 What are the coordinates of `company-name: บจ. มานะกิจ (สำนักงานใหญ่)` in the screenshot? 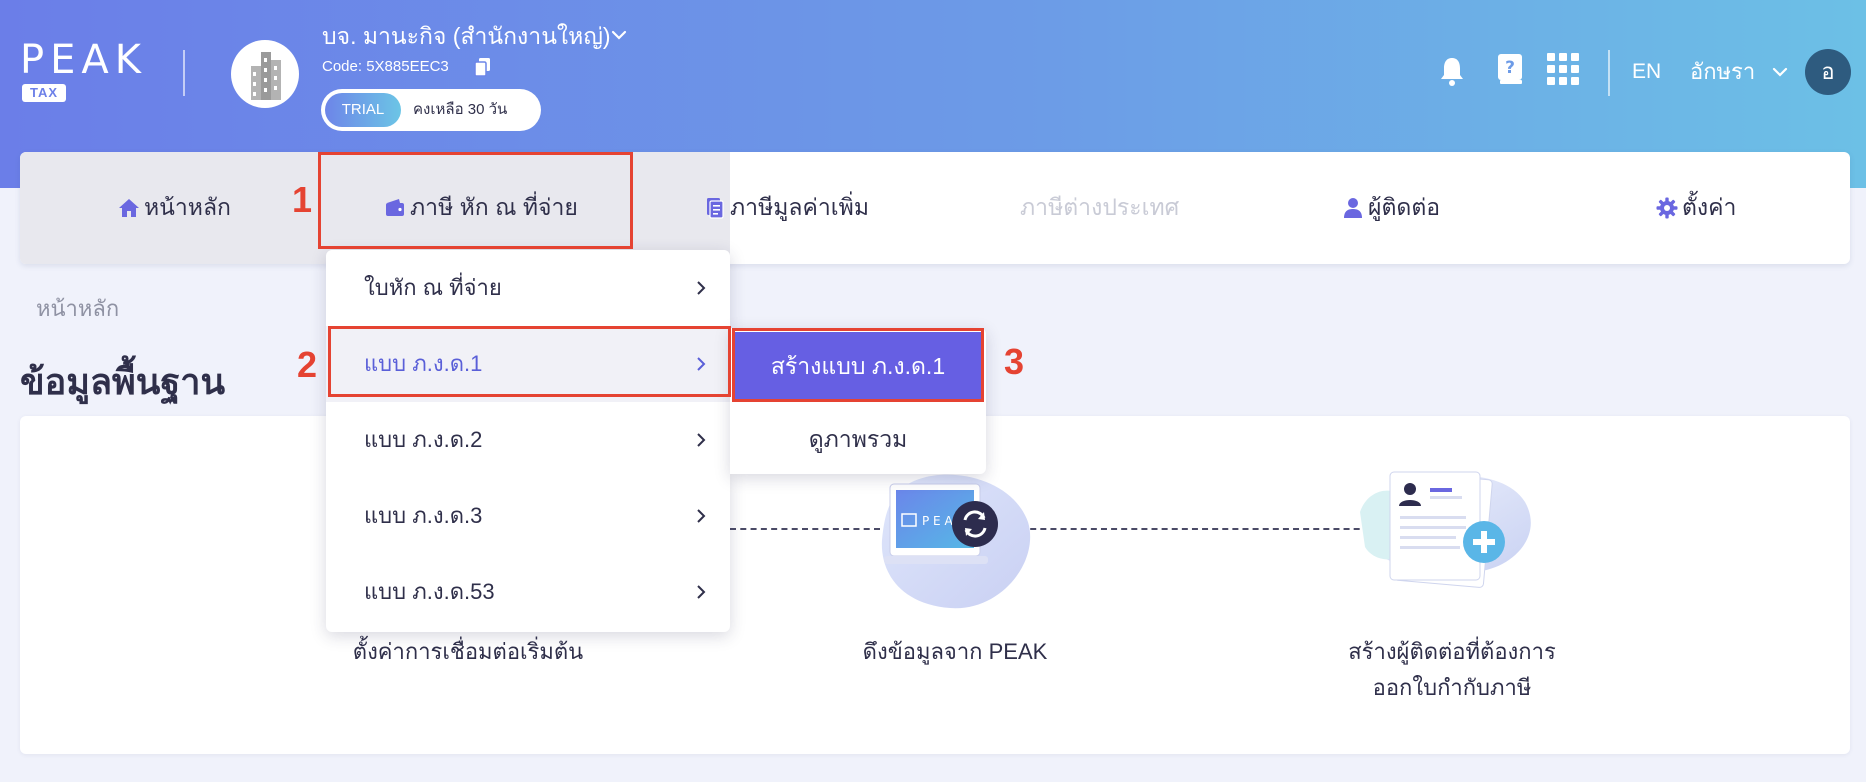 It's located at (466, 36).